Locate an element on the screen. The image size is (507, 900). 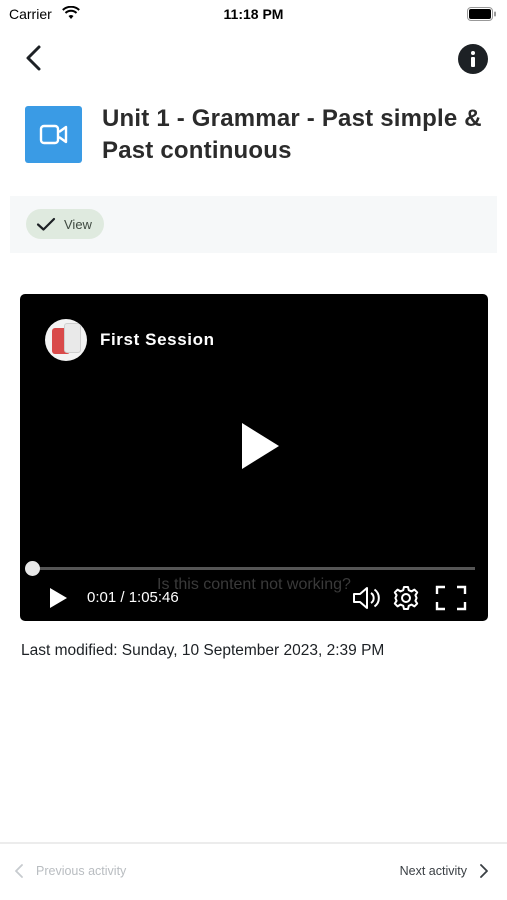
volume-icon is located at coordinates (367, 598).